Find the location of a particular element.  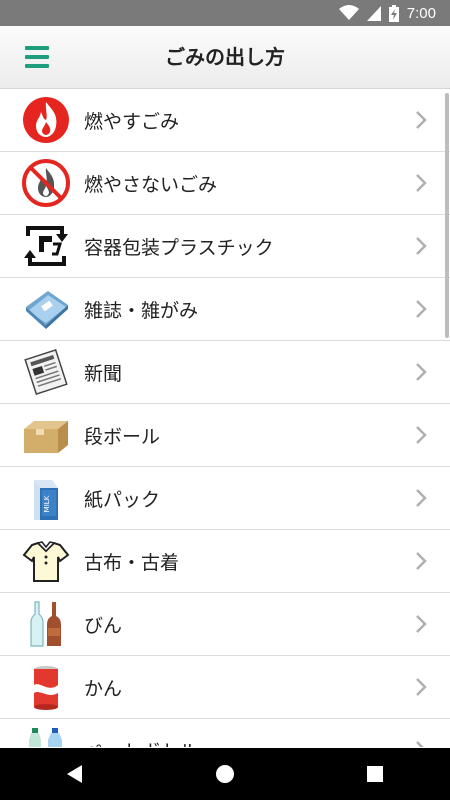

bottles-icon is located at coordinates (45, 624).